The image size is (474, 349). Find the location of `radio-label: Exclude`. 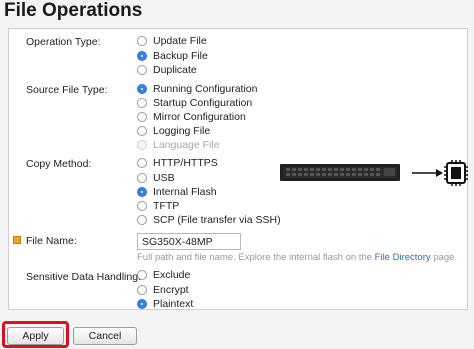

radio-label: Exclude is located at coordinates (172, 275).